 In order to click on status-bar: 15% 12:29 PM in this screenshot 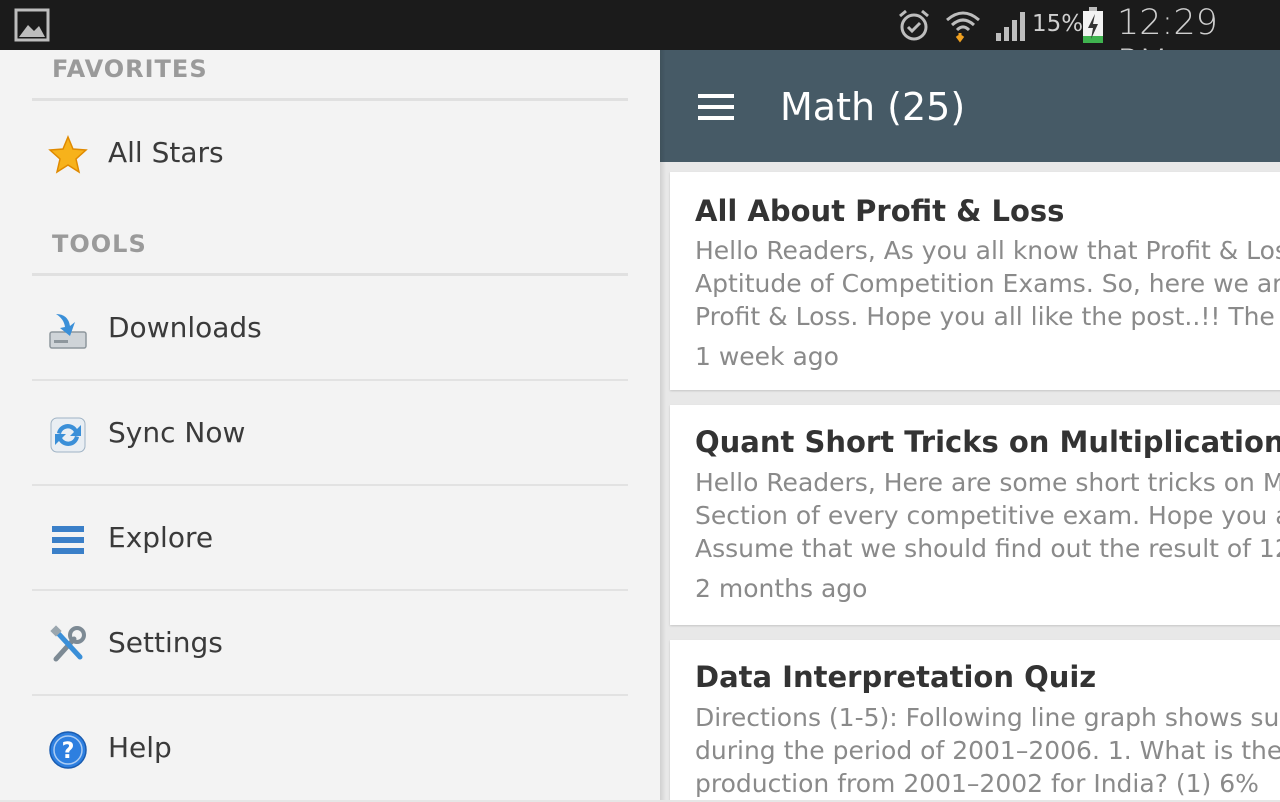, I will do `click(640, 41)`.